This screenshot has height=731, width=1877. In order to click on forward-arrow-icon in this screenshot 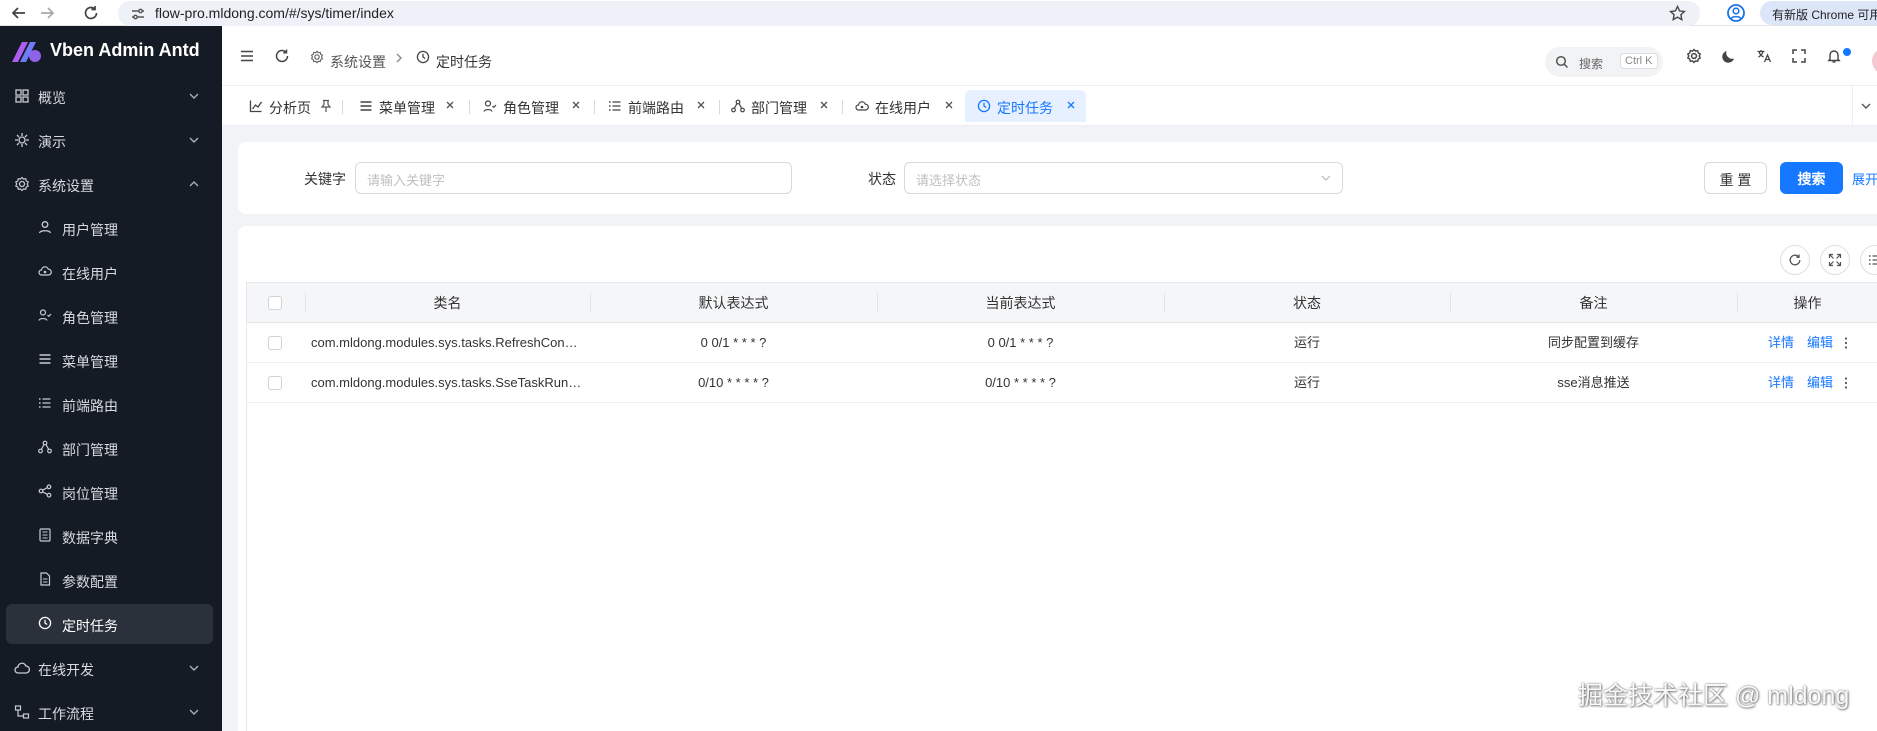, I will do `click(47, 13)`.